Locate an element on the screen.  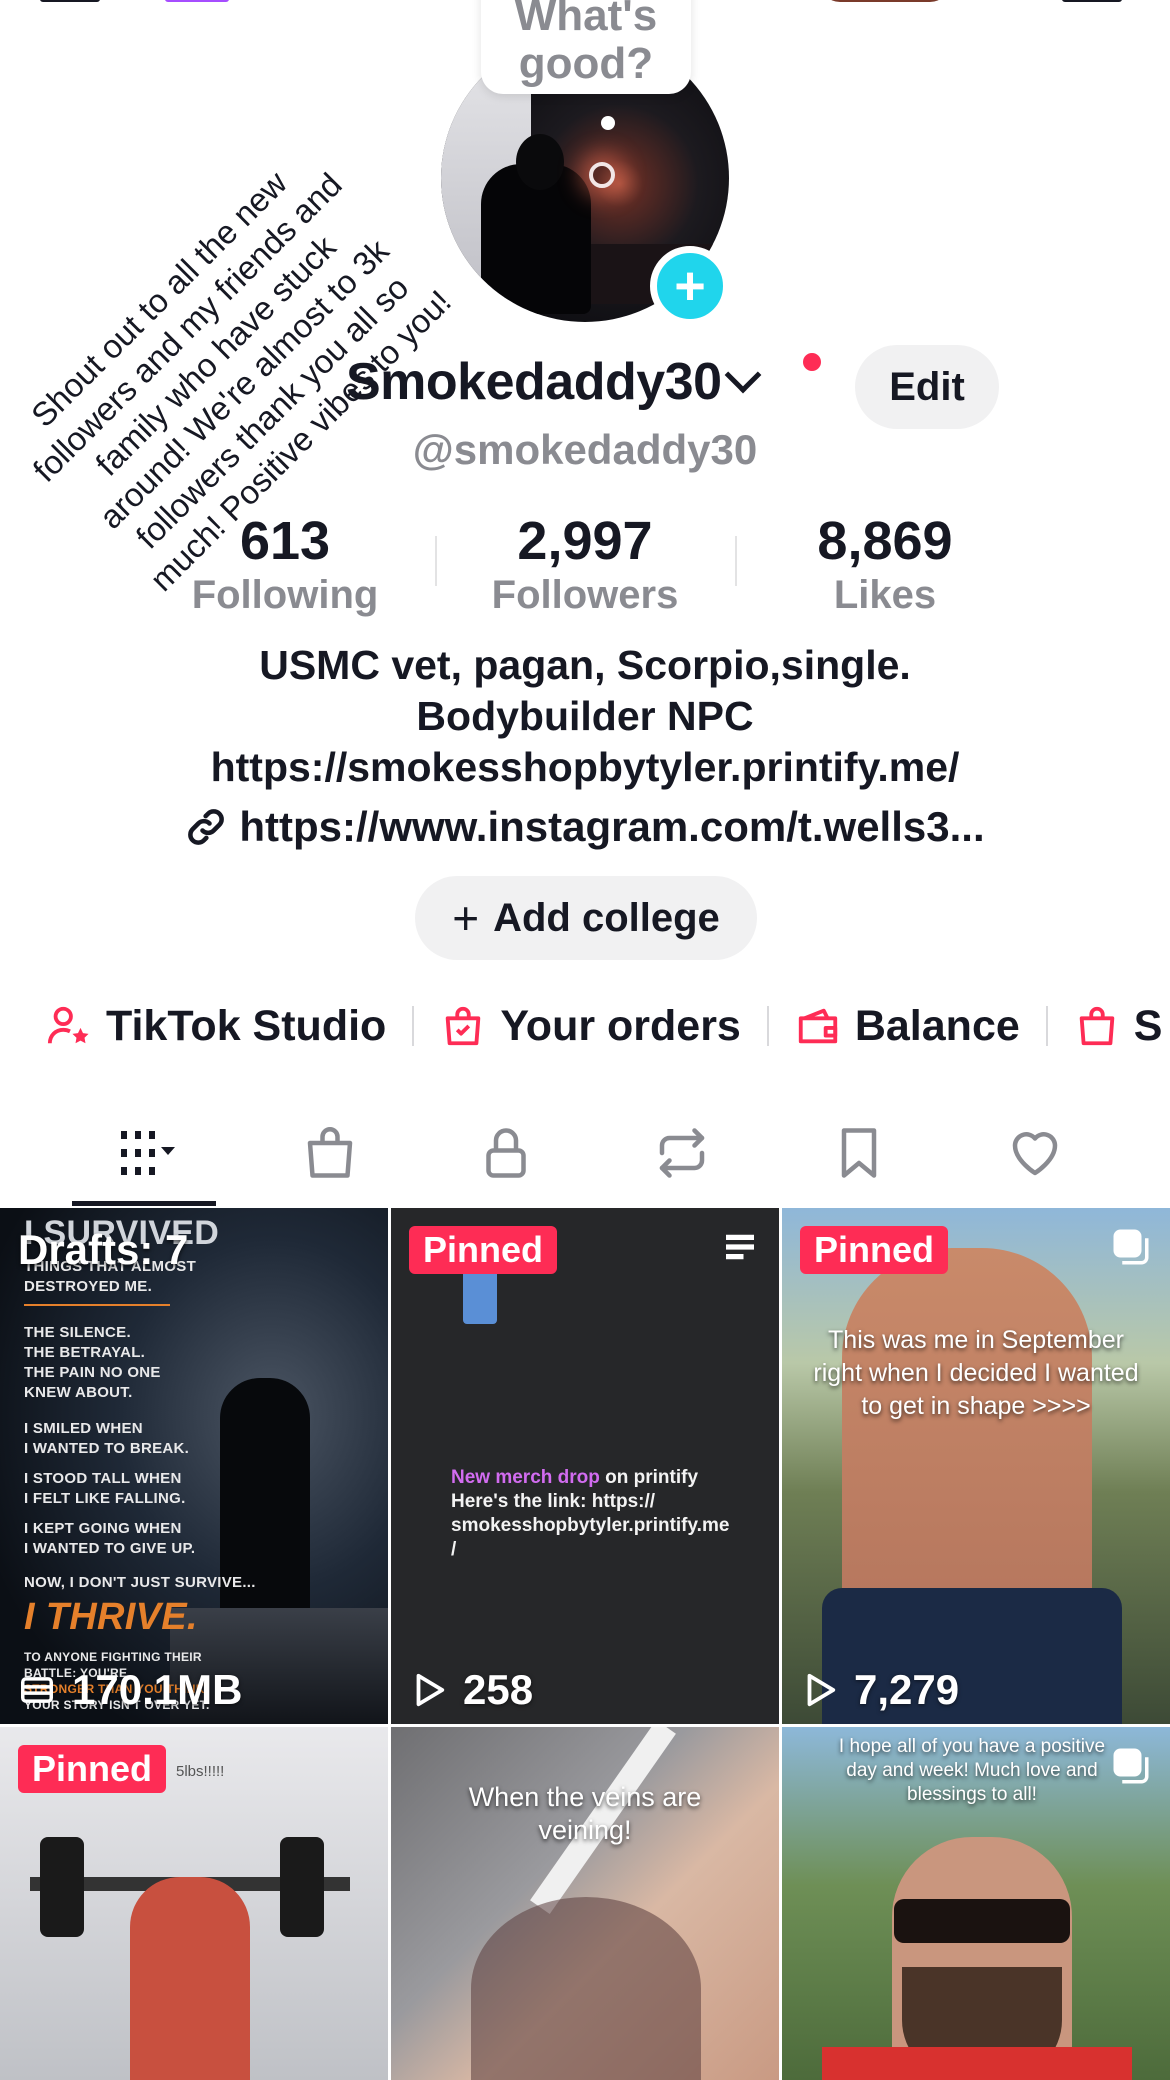
shortcut-balance: Balance is located at coordinates (907, 1026).